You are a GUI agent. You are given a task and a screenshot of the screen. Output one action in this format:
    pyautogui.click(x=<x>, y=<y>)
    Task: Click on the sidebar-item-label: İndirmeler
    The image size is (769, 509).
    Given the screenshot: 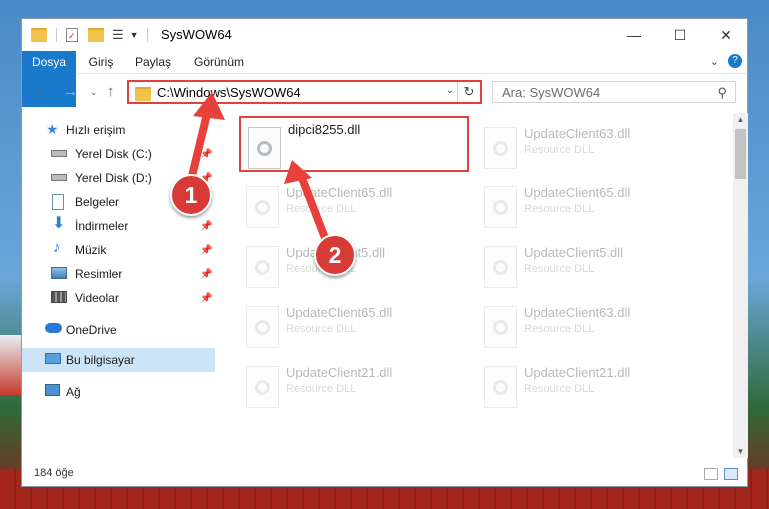 What is the action you would take?
    pyautogui.click(x=102, y=226)
    